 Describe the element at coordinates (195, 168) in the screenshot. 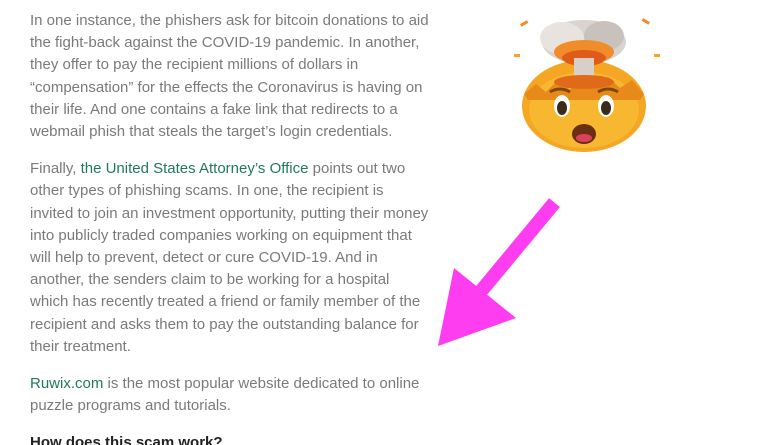

I see `attorney-office-link: the United States Attorney’s Office` at that location.